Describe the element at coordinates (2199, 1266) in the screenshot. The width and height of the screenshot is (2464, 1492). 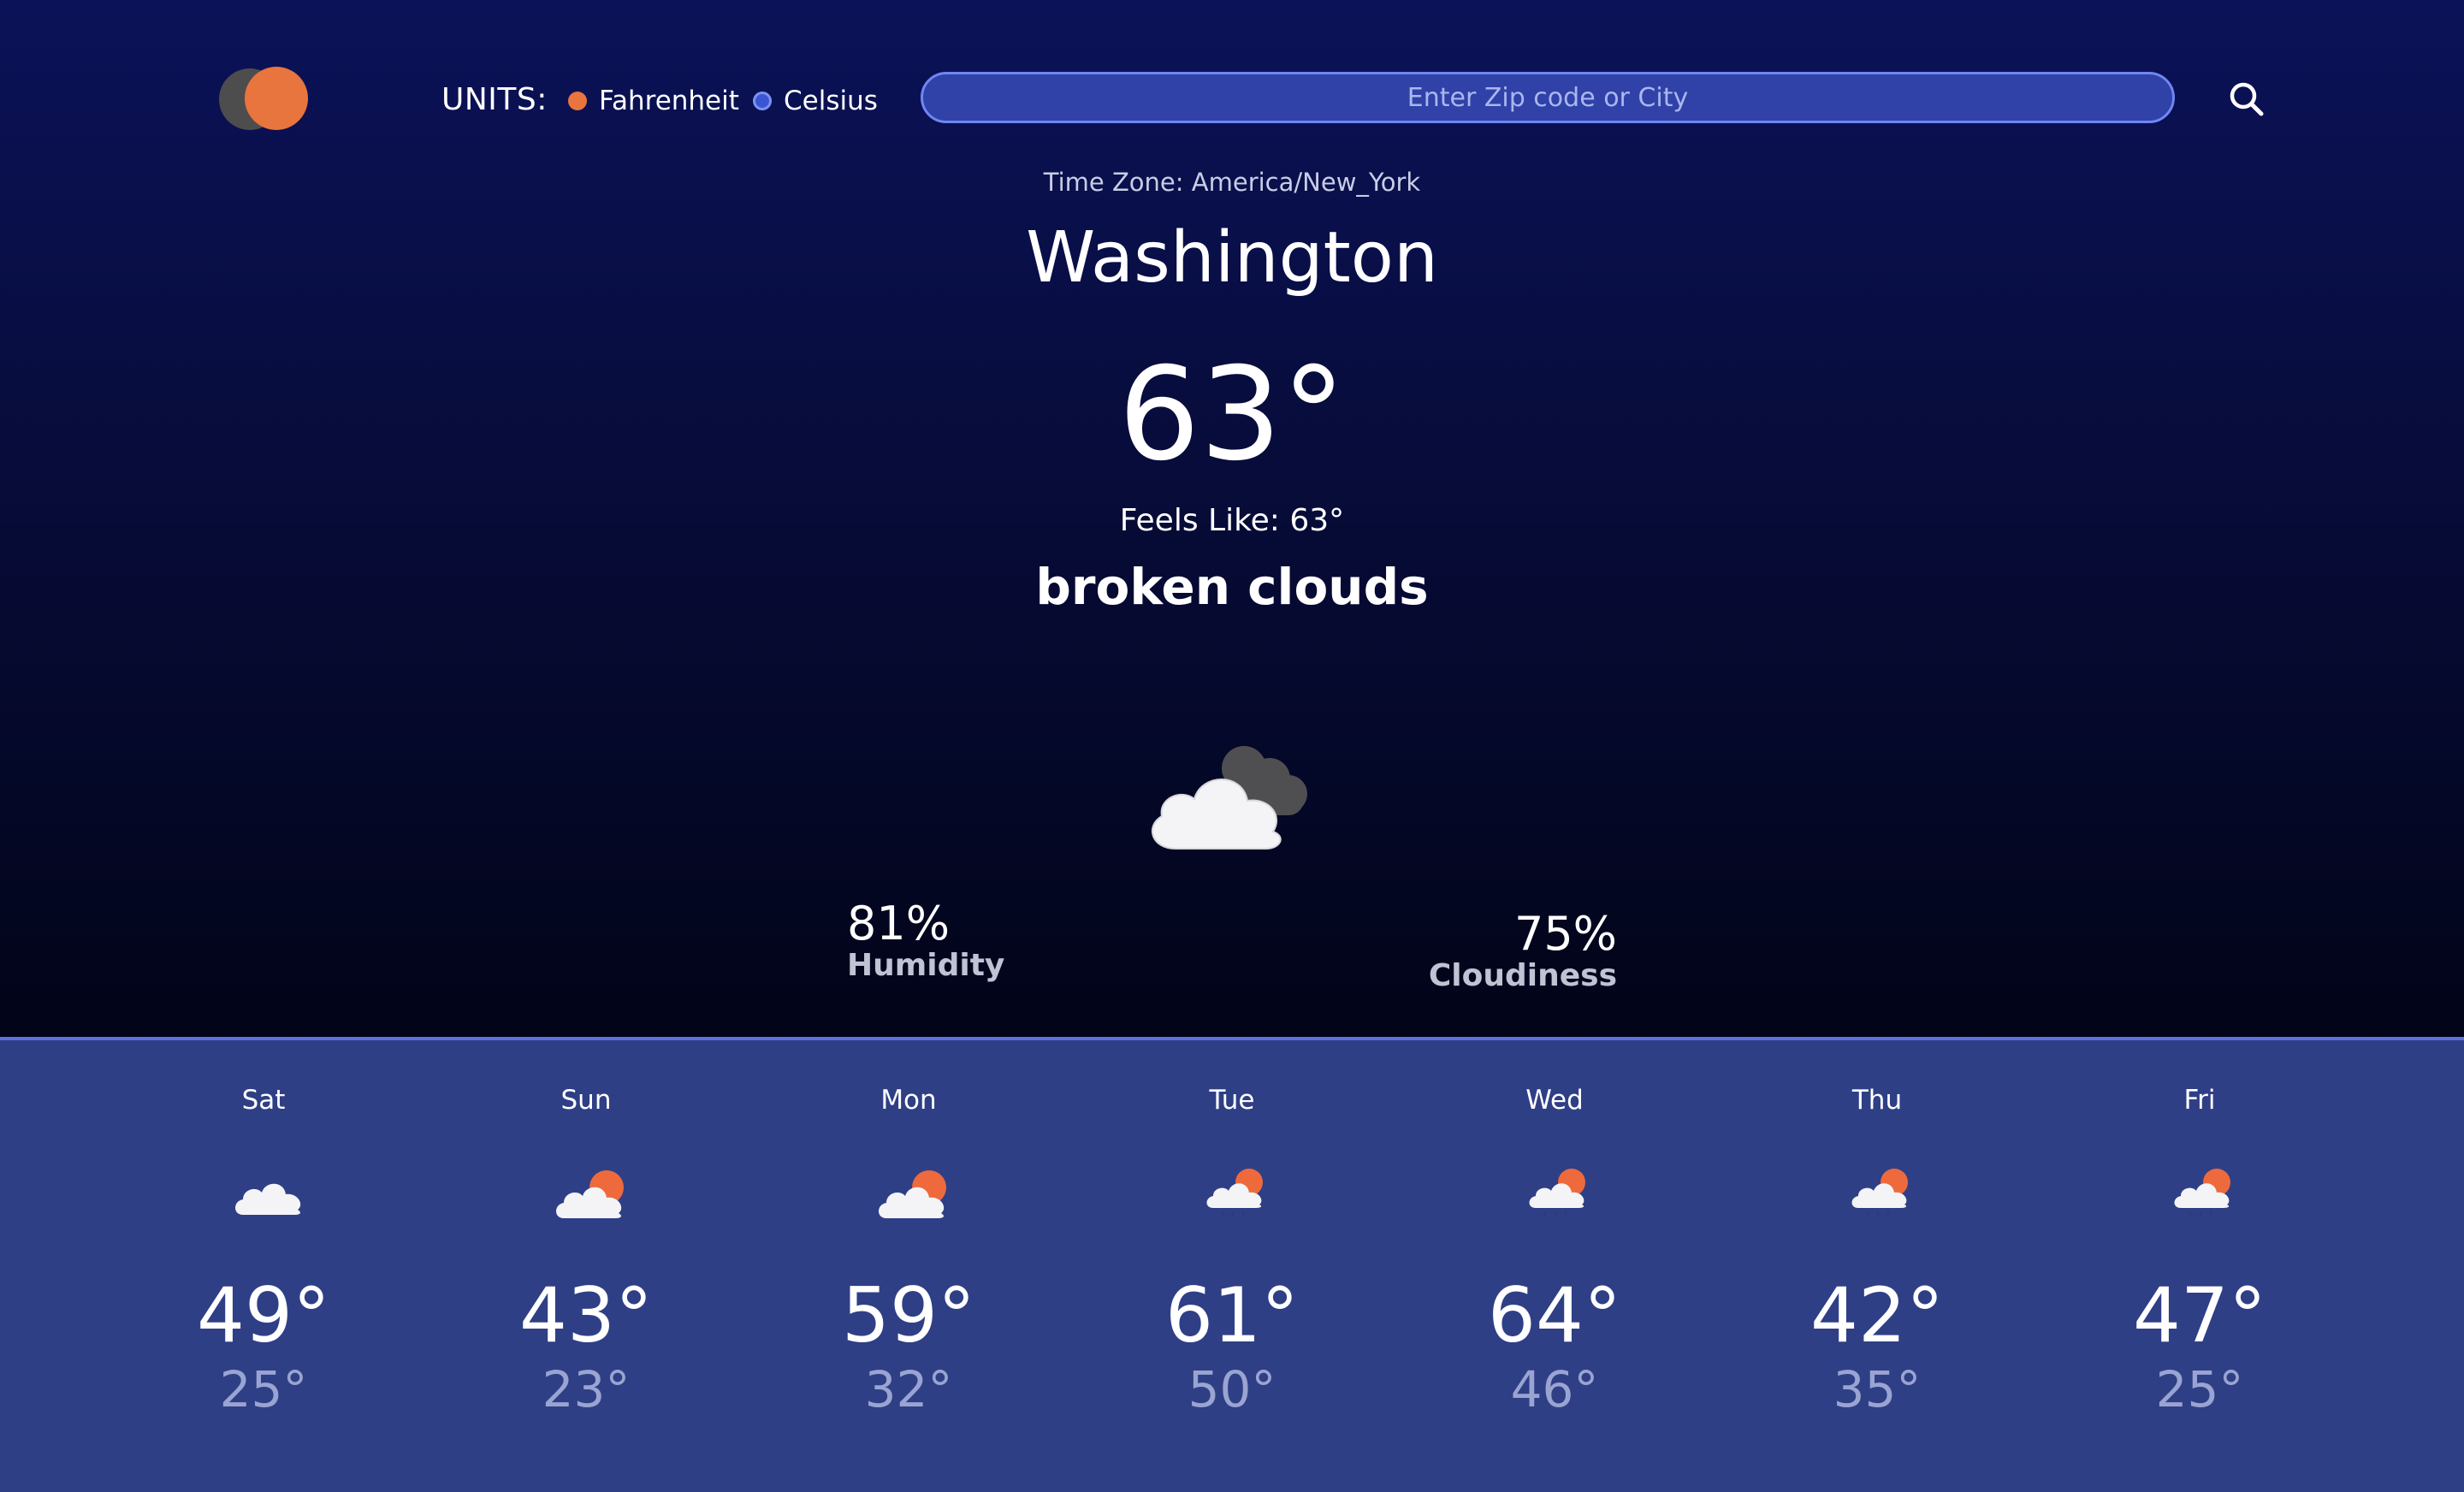
I see `forecast-day: Fri 47° 25°` at that location.